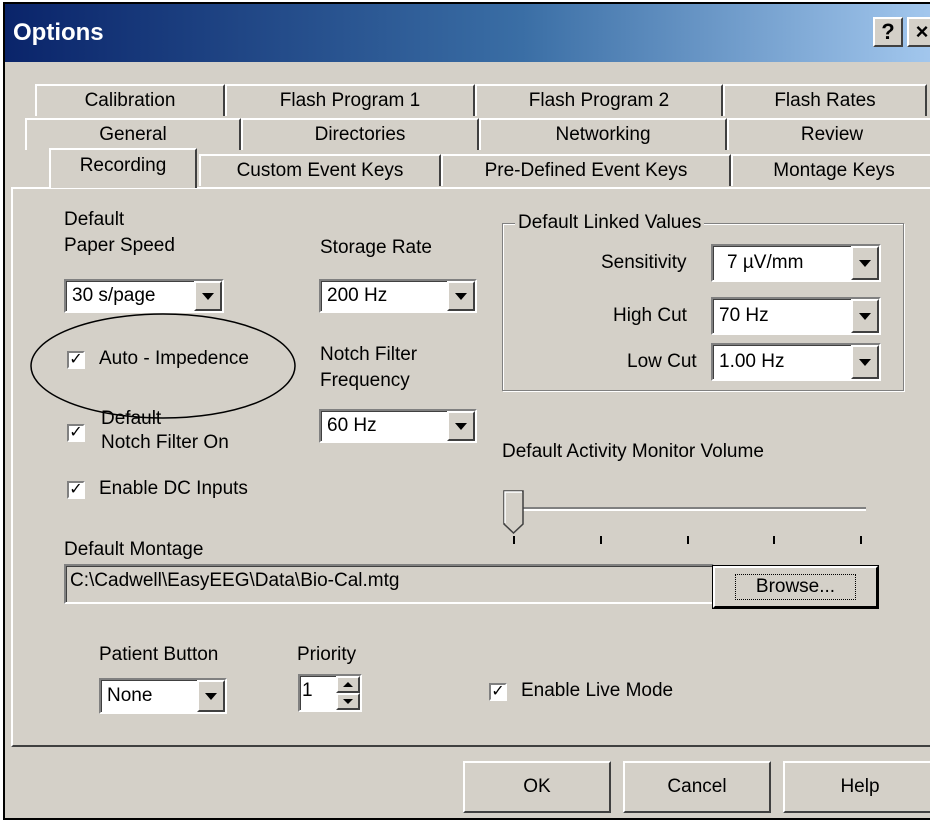 The image size is (930, 825). I want to click on window-title: Options, so click(58, 32).